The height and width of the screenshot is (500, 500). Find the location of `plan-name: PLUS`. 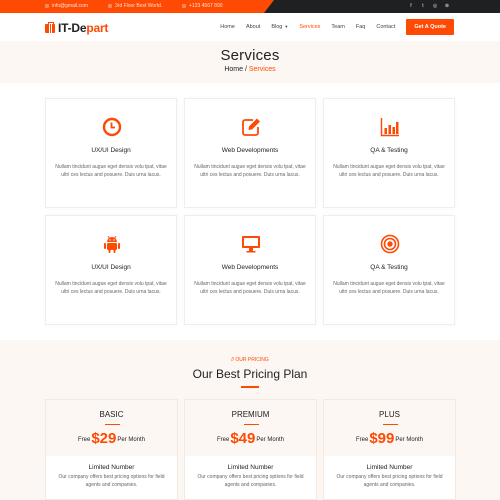

plan-name: PLUS is located at coordinates (389, 414).